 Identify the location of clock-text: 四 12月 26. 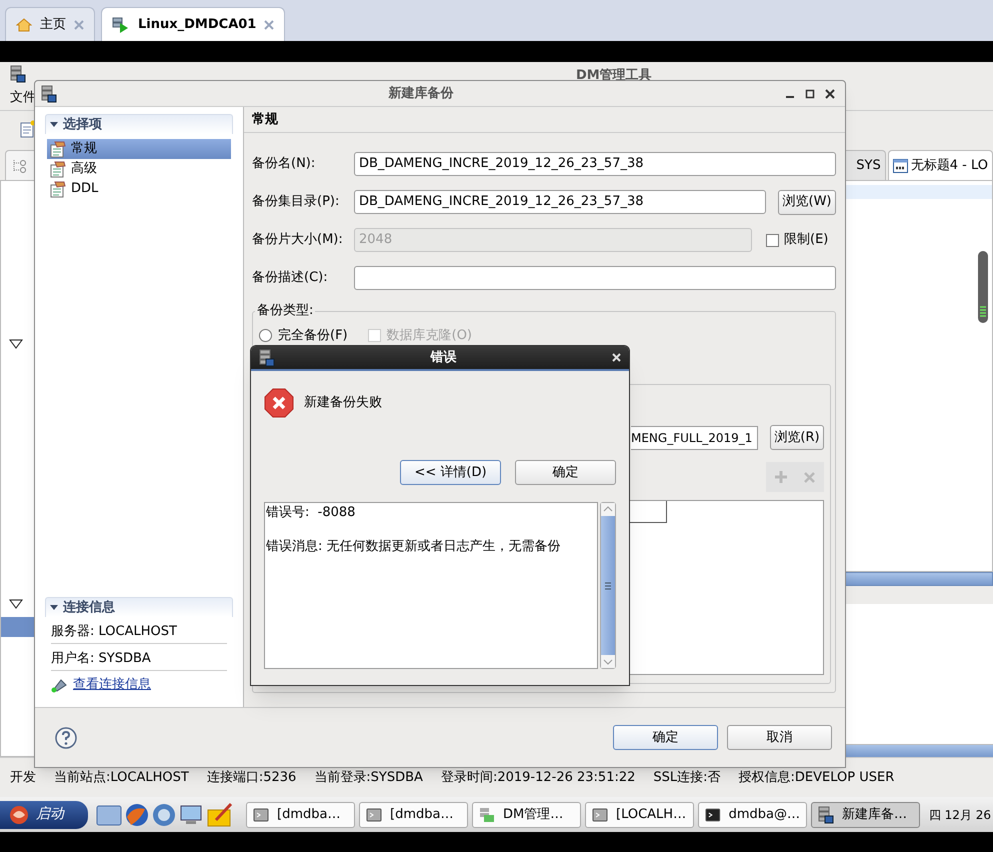
(960, 815).